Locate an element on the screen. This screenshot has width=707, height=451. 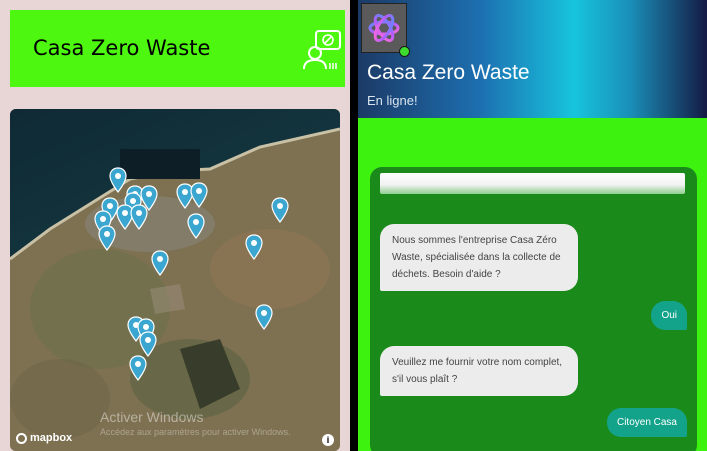
mapbox-logo: mapbox is located at coordinates (44, 438).